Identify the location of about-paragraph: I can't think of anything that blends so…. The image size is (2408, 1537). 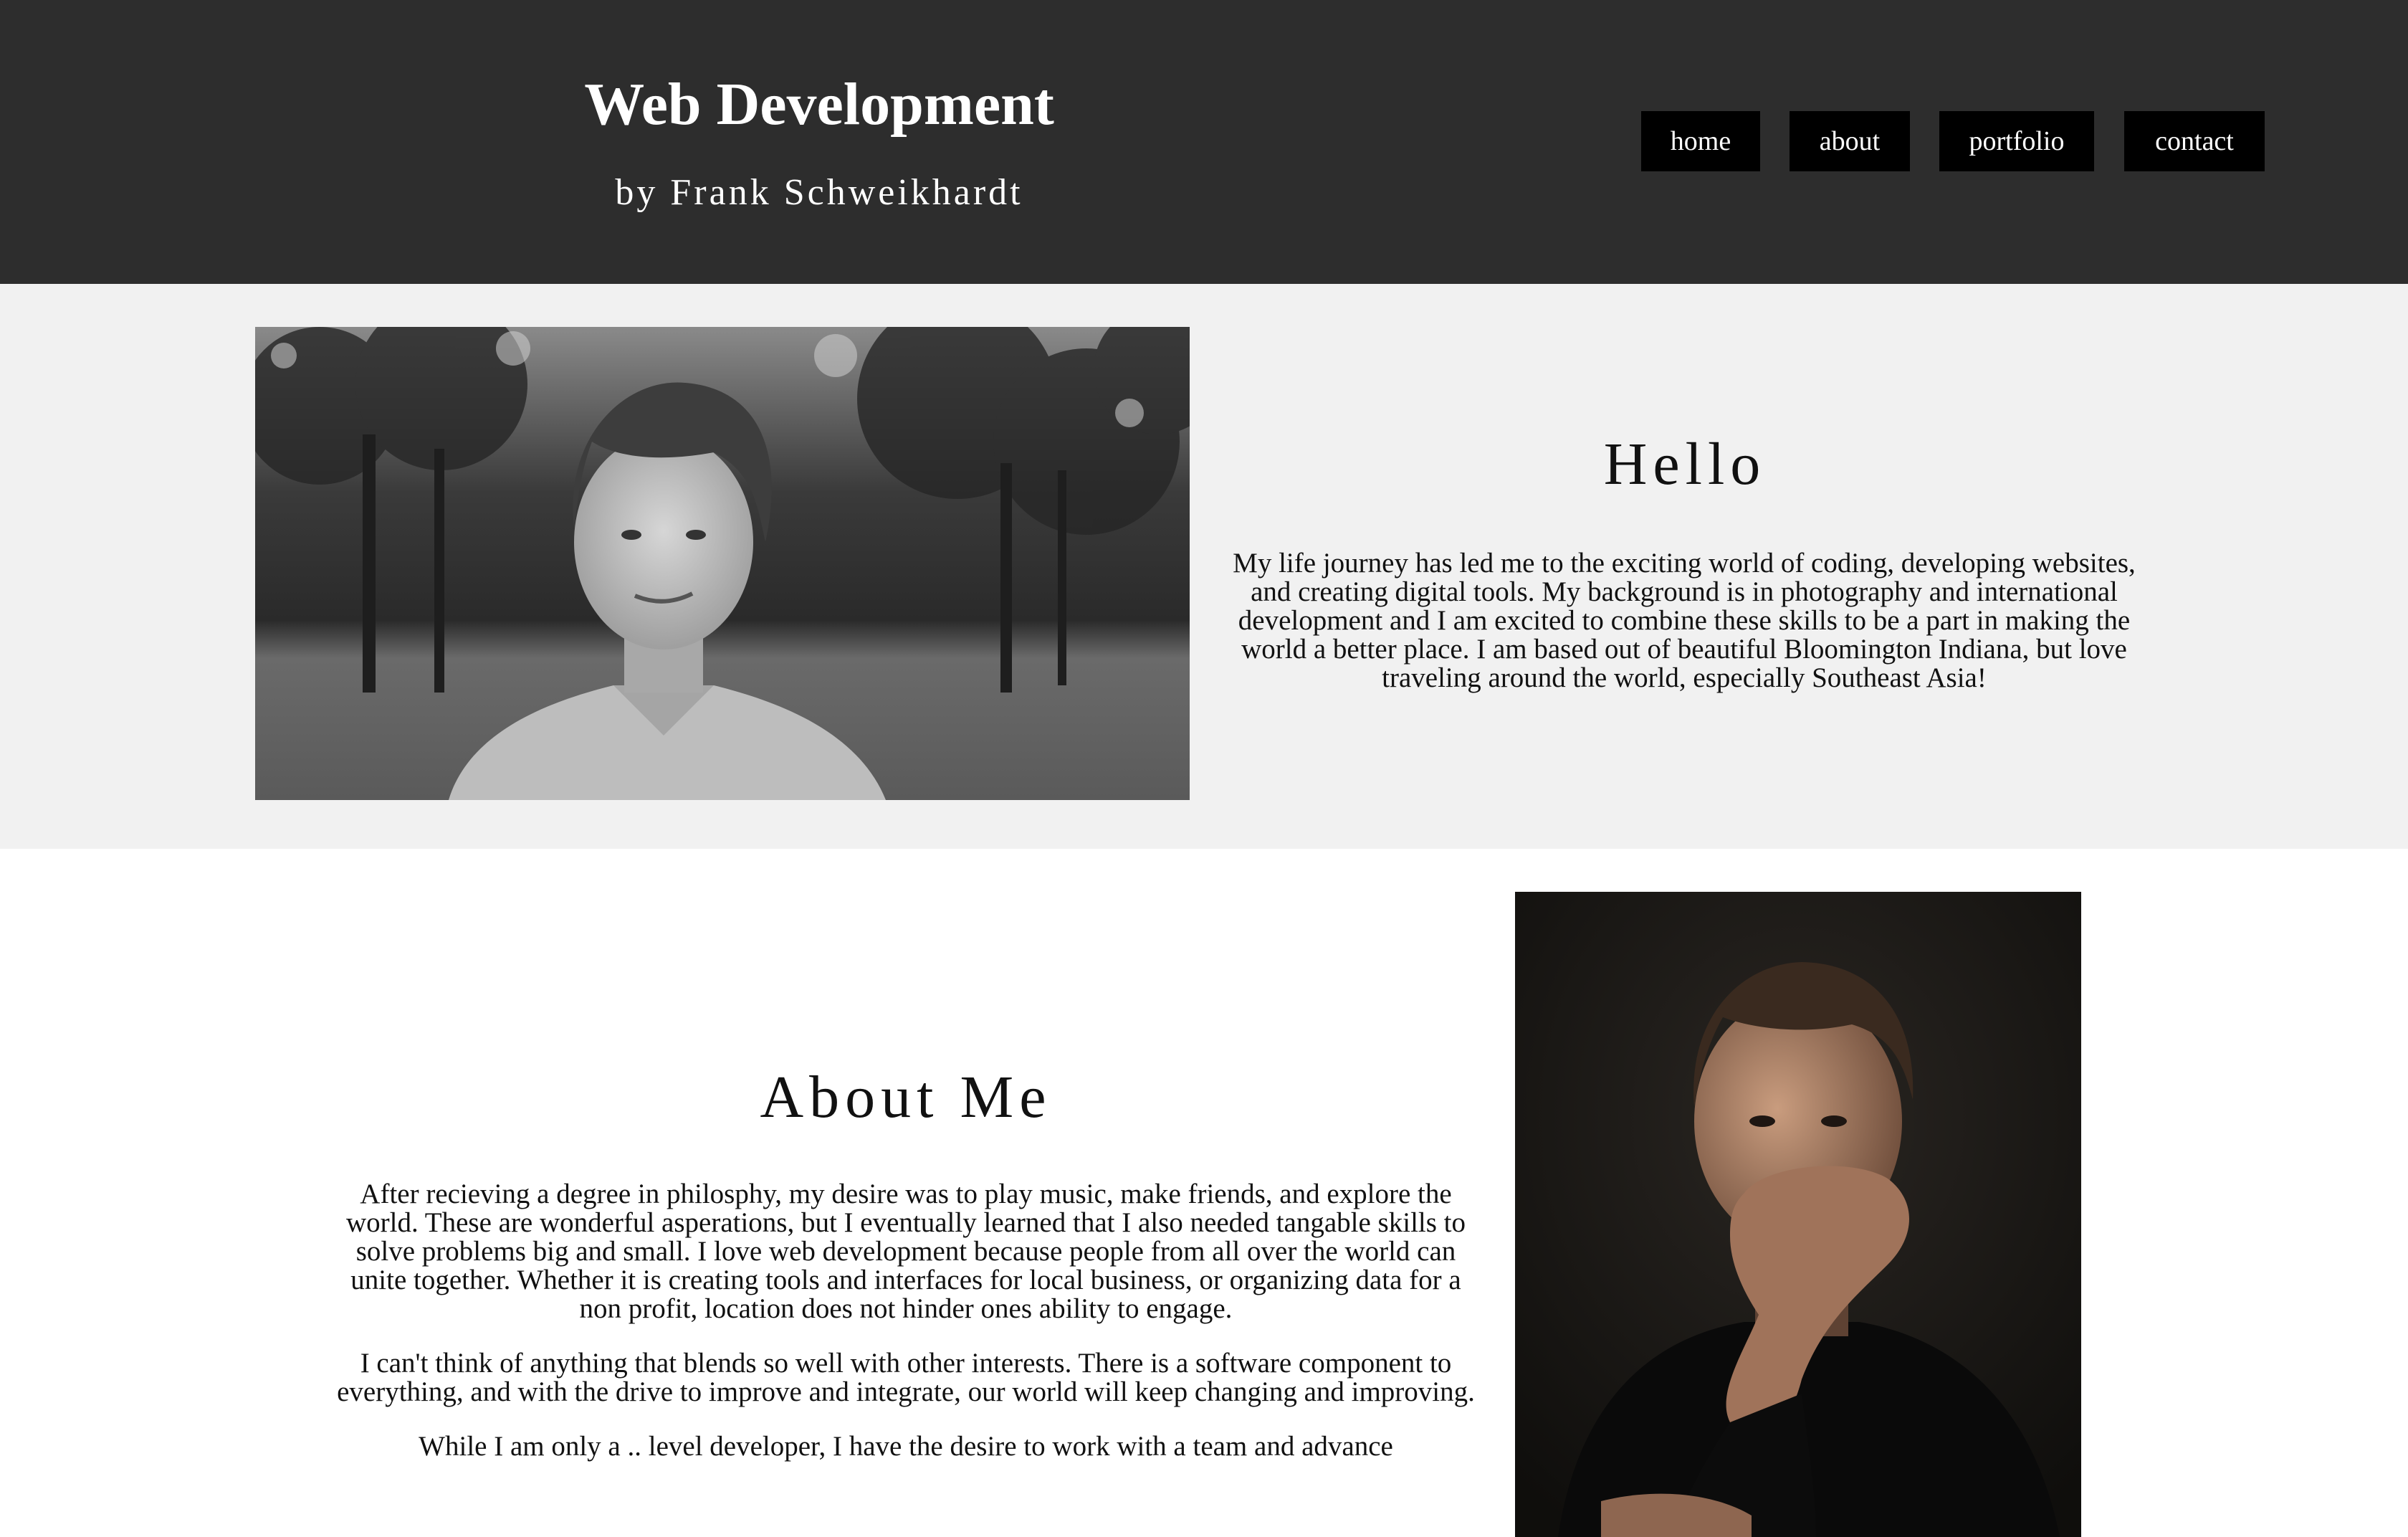
(906, 1377).